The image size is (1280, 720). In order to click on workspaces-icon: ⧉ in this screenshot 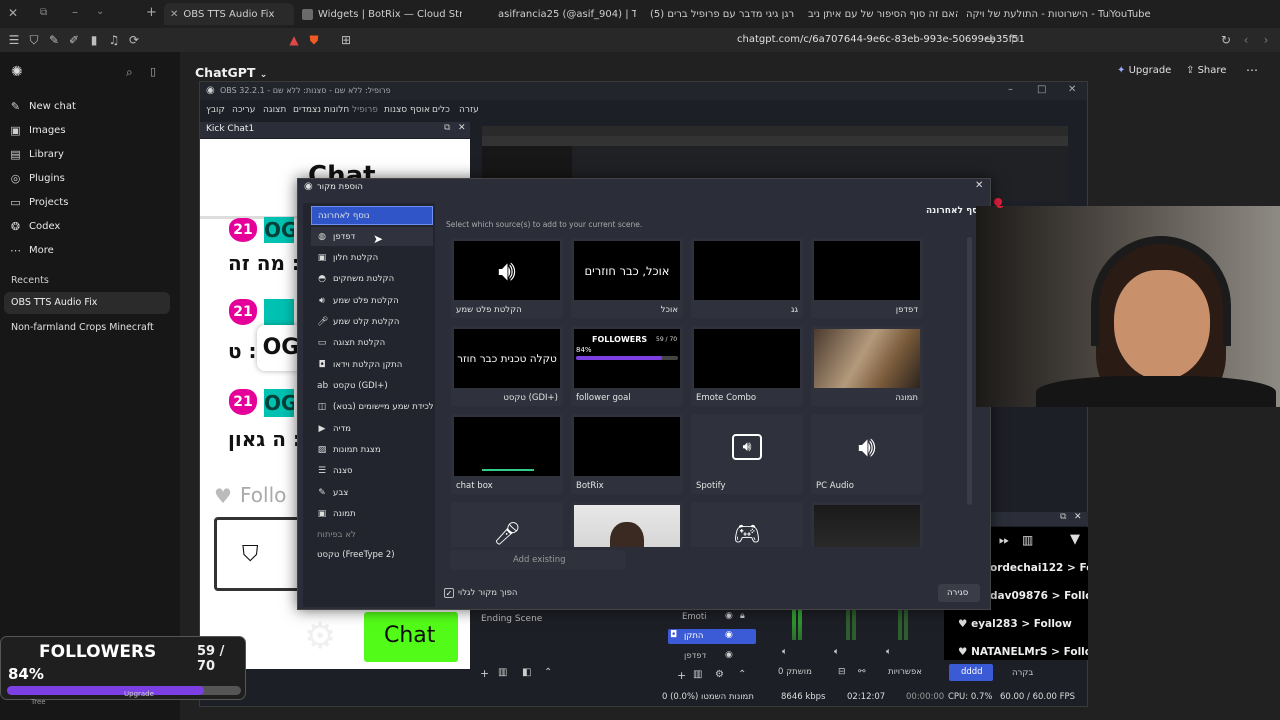, I will do `click(43, 12)`.